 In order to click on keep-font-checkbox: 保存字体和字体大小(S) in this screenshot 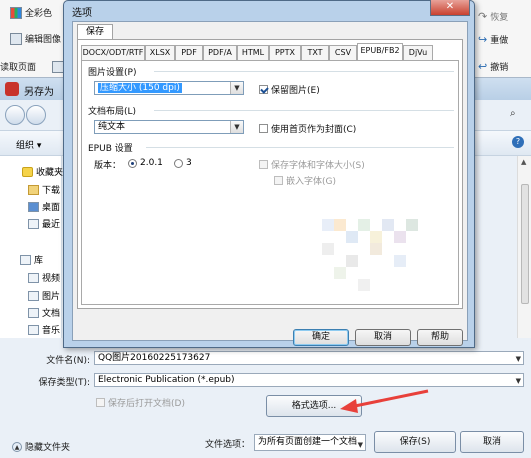, I will do `click(312, 164)`.